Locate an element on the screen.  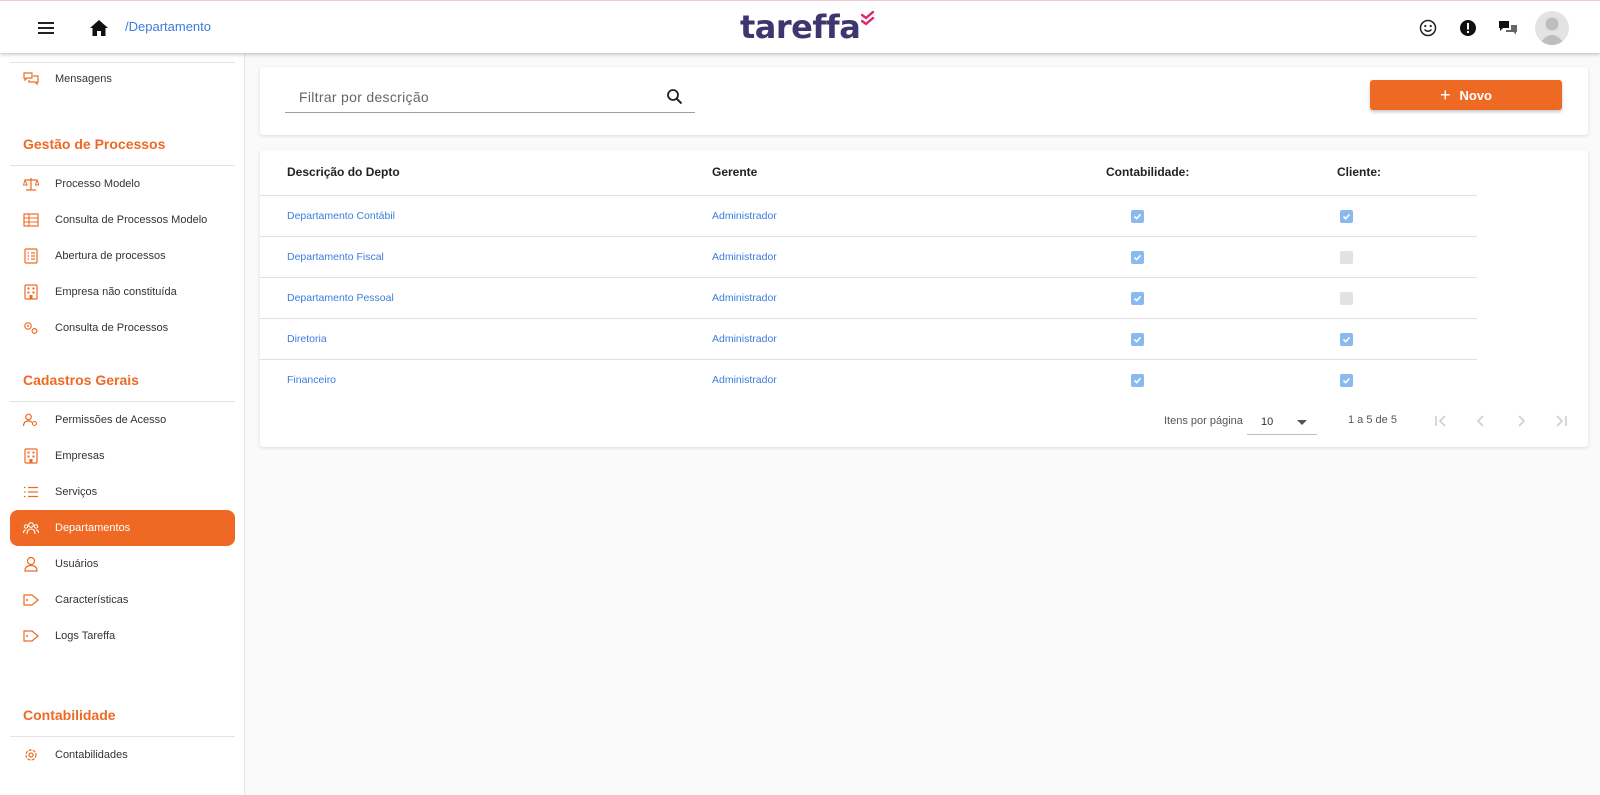
page-range: 1 a 5 de 5 is located at coordinates (1372, 420).